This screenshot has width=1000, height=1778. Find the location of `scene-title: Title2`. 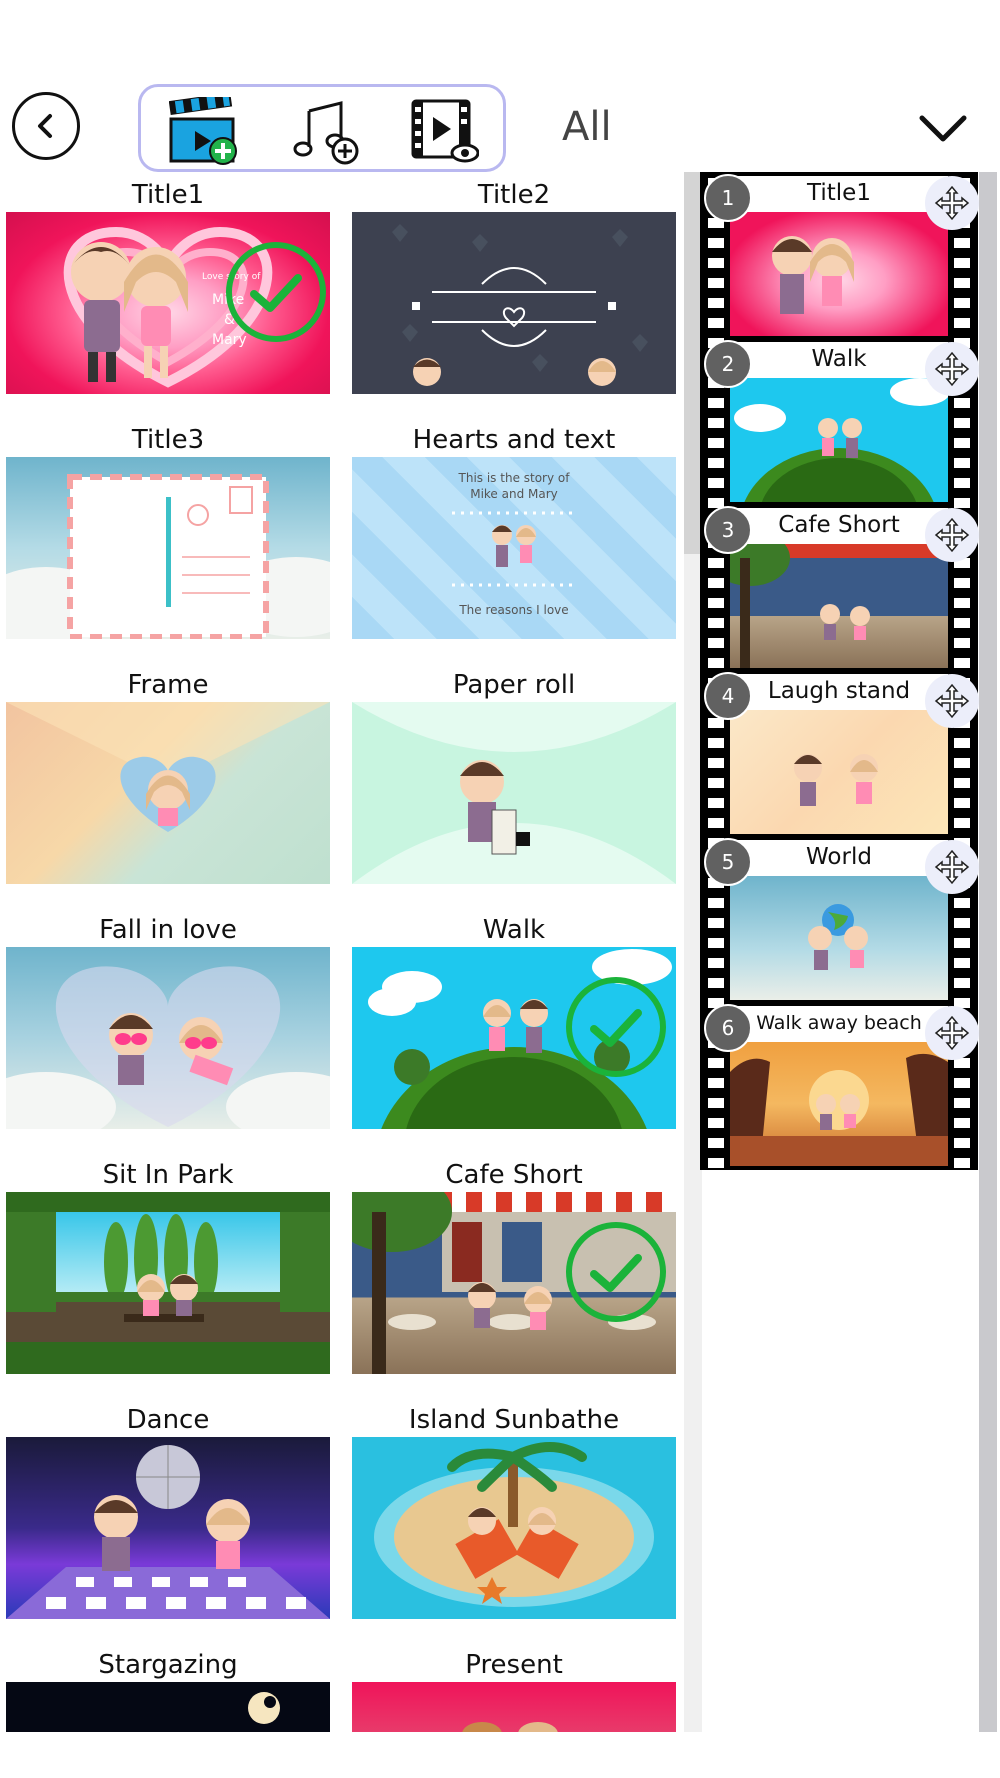

scene-title: Title2 is located at coordinates (514, 195).